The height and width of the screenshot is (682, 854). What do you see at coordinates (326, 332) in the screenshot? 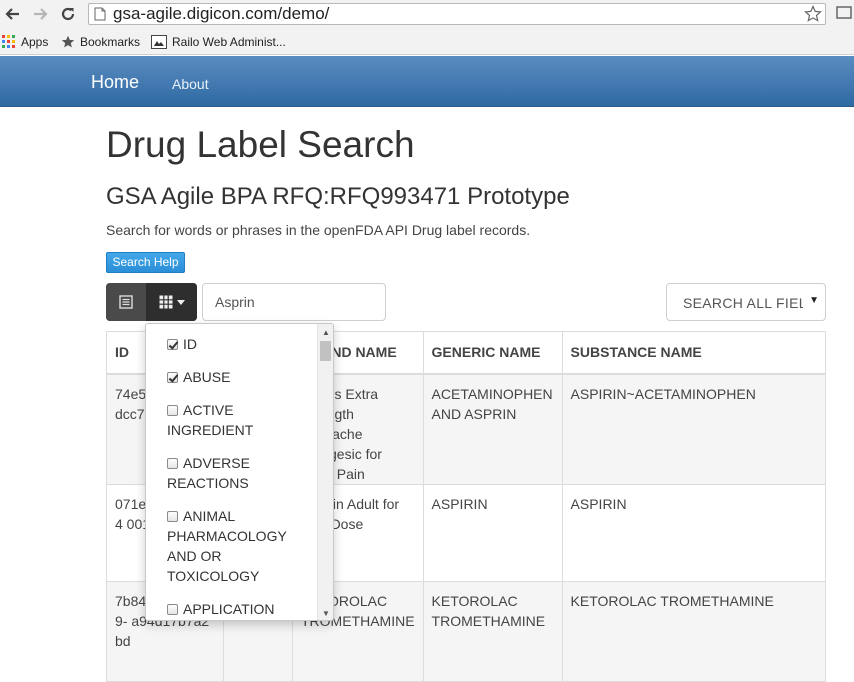
I see `scroll-up-arrow-icon: ▲` at bounding box center [326, 332].